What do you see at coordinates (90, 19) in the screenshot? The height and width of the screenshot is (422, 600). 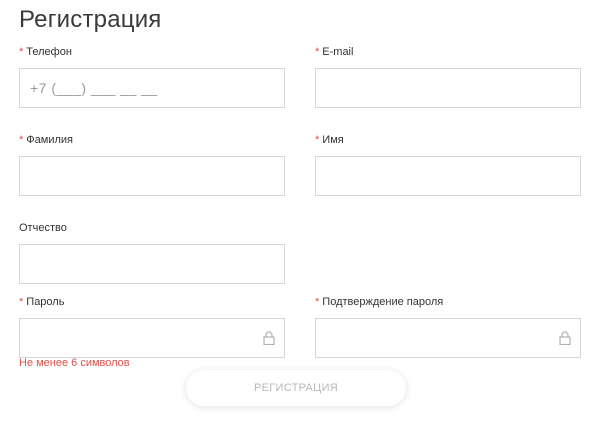 I see `page-title: Регистрация` at bounding box center [90, 19].